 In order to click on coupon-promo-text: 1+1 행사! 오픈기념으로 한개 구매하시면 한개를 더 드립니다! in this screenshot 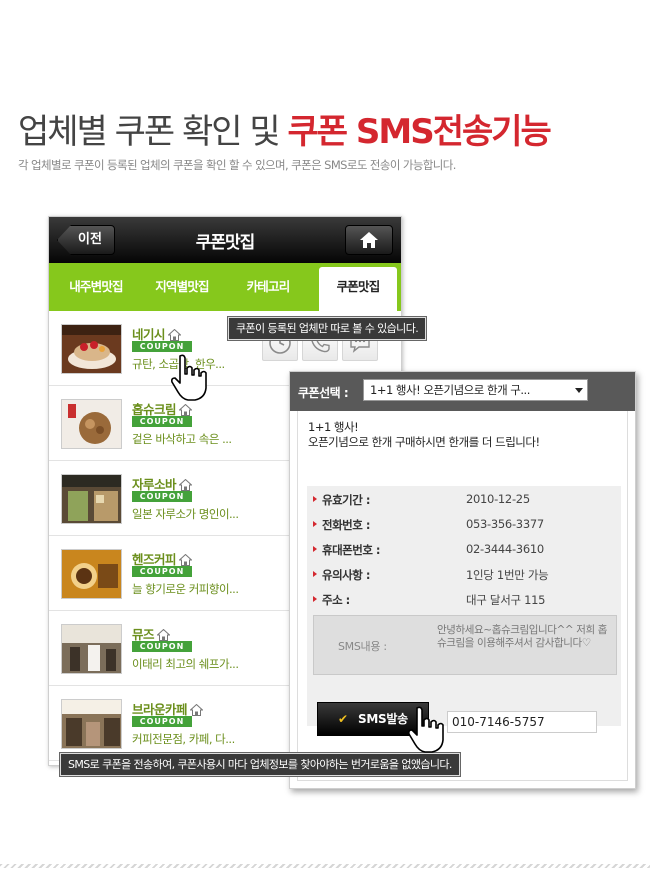, I will do `click(424, 435)`.